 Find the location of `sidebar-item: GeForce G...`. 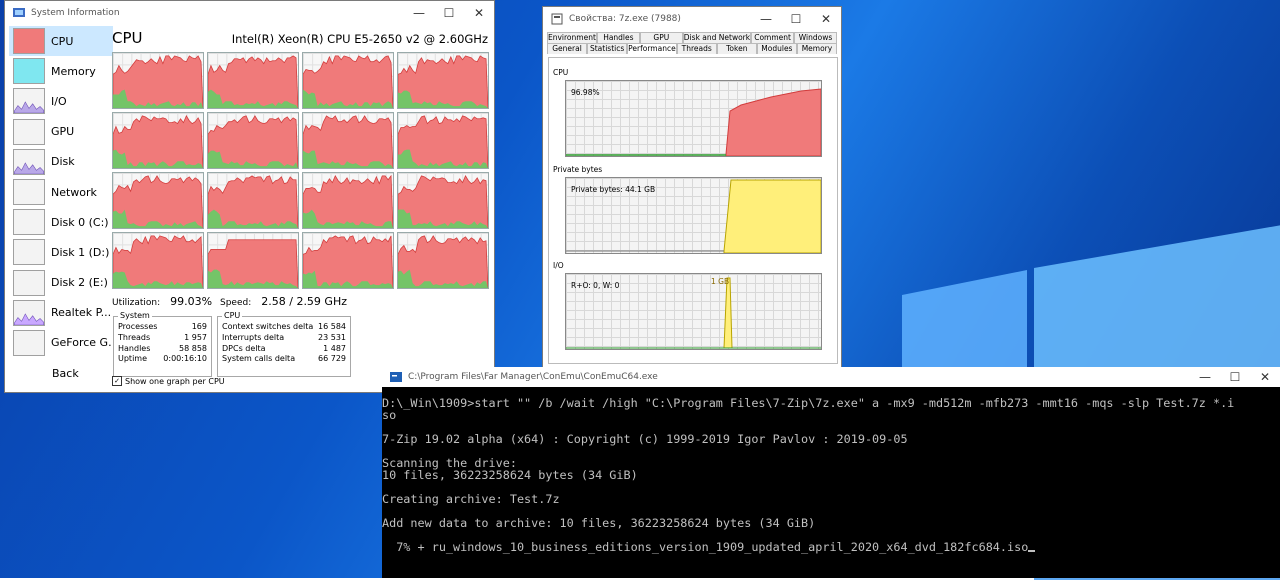

sidebar-item: GeForce G... is located at coordinates (61, 343).